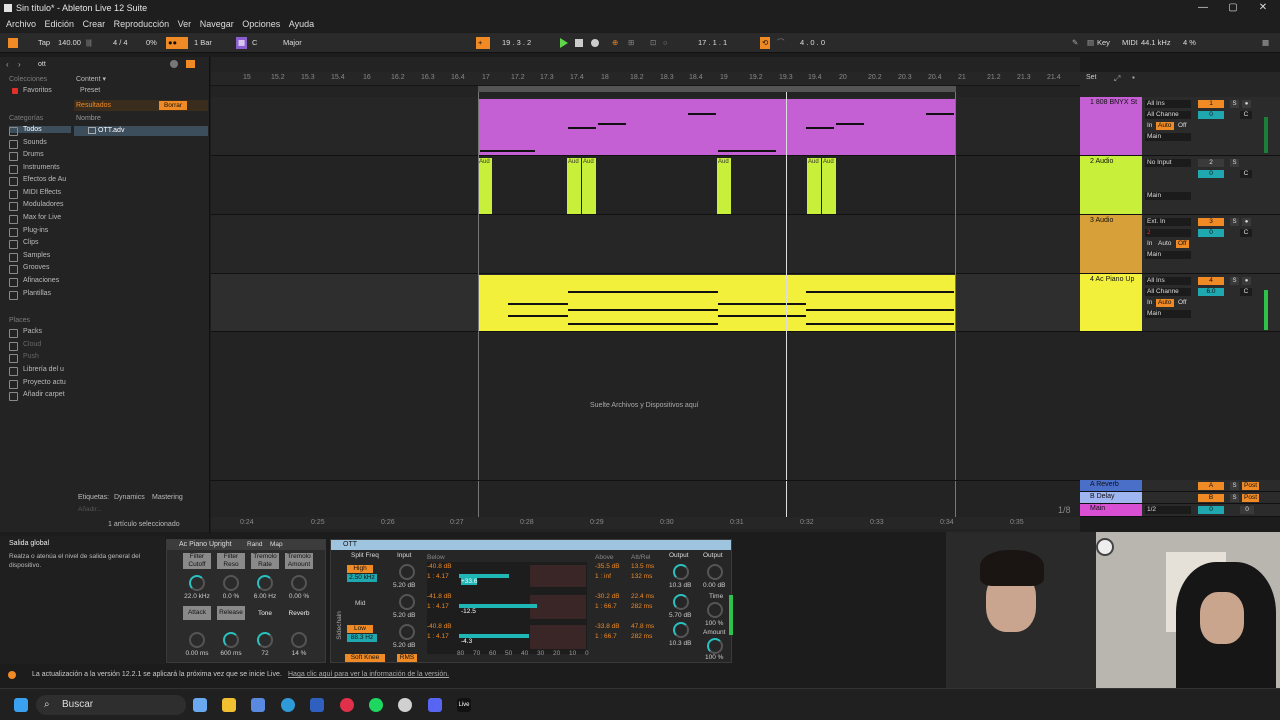 Image resolution: width=1280 pixels, height=720 pixels. I want to click on track-name-2: 2 Audio, so click(1111, 185).